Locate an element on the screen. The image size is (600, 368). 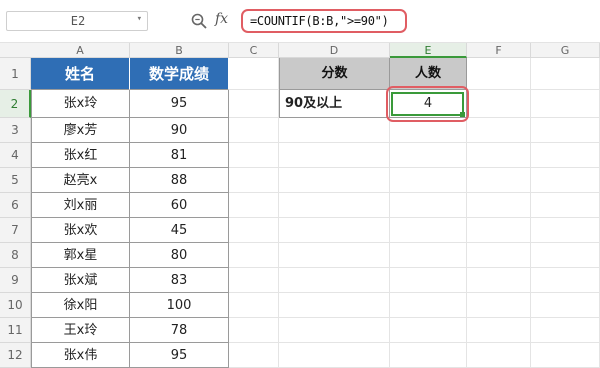
row-header-11: 11 is located at coordinates (15, 330).